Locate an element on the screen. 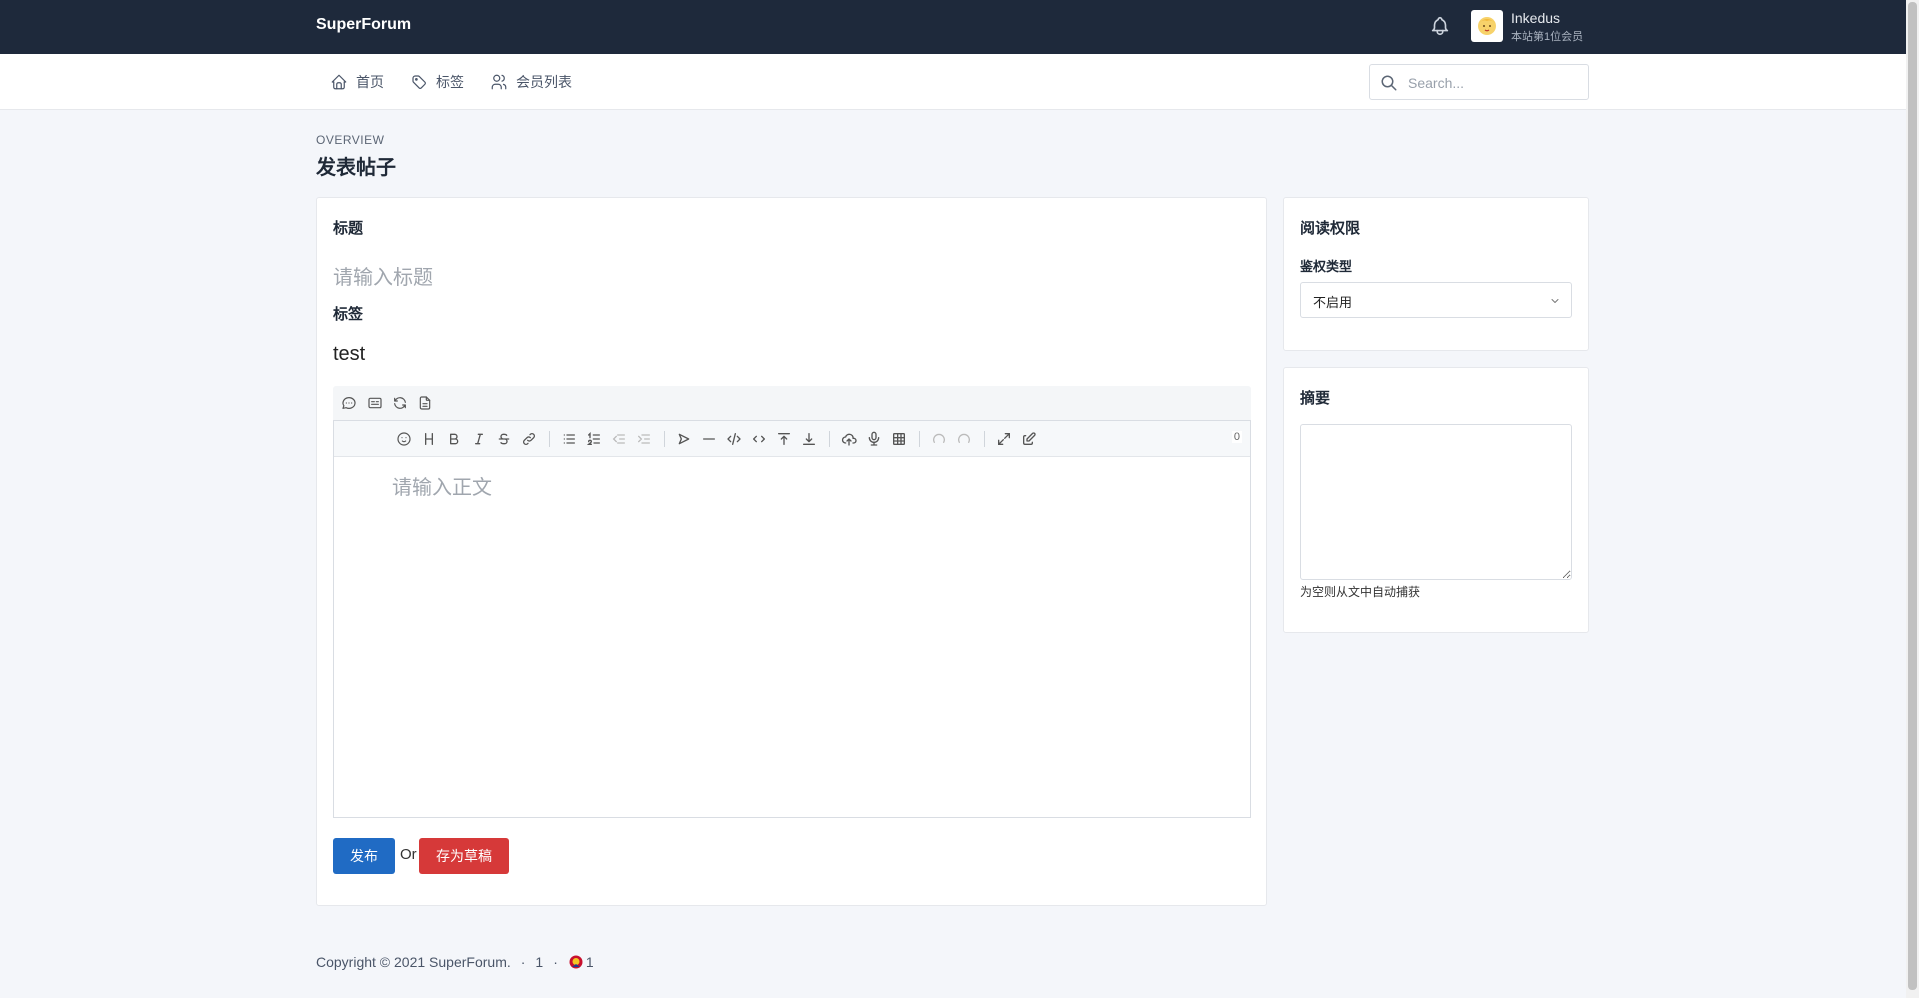 The image size is (1919, 998). search-icon is located at coordinates (1389, 83).